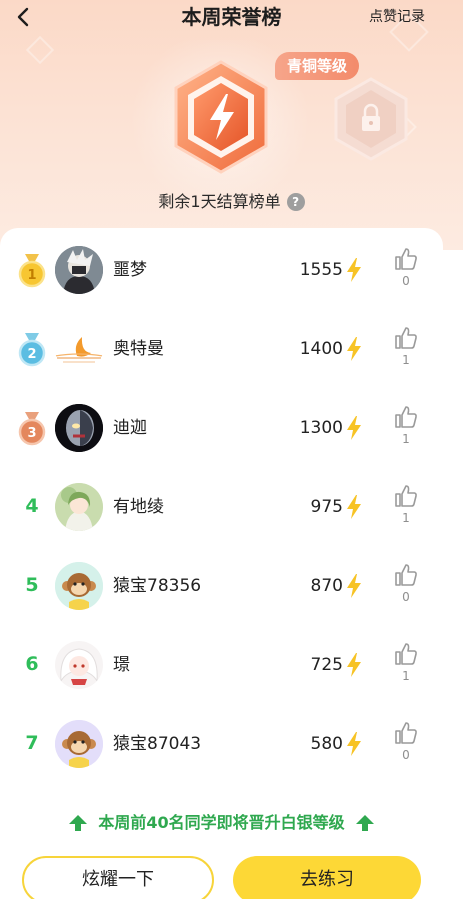 Image resolution: width=463 pixels, height=899 pixels. What do you see at coordinates (219, 201) in the screenshot?
I see `settle-countdown: 剩余1天结算榜单` at bounding box center [219, 201].